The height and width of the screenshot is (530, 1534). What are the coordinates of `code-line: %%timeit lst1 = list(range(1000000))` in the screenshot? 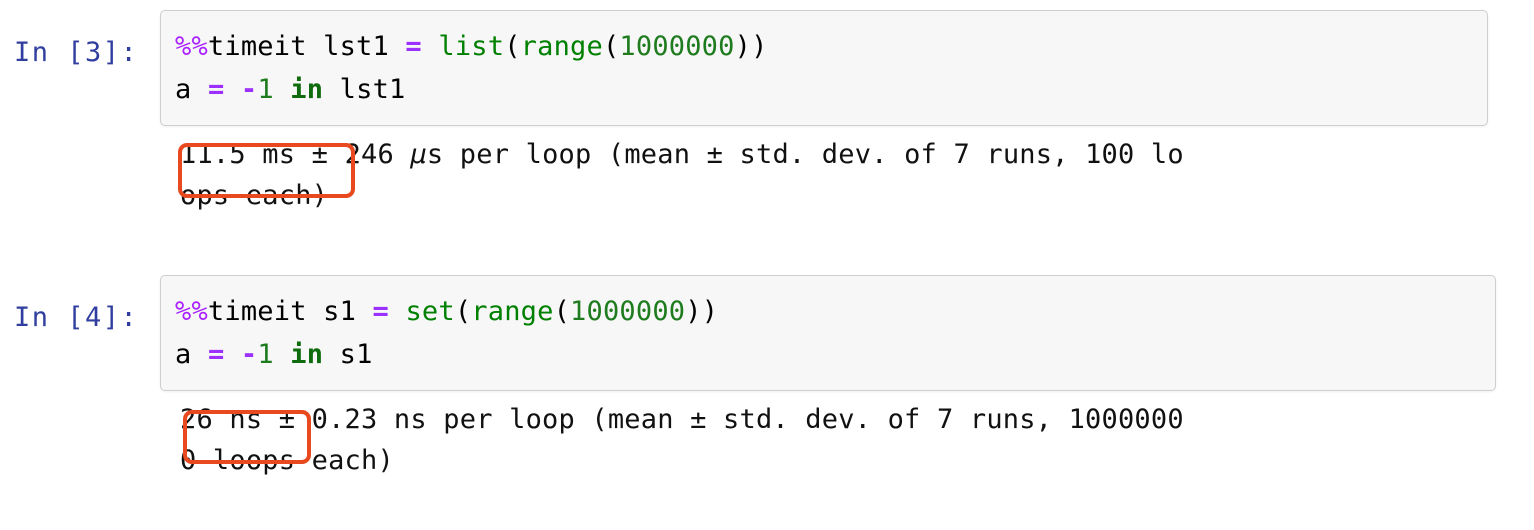 It's located at (823, 46).